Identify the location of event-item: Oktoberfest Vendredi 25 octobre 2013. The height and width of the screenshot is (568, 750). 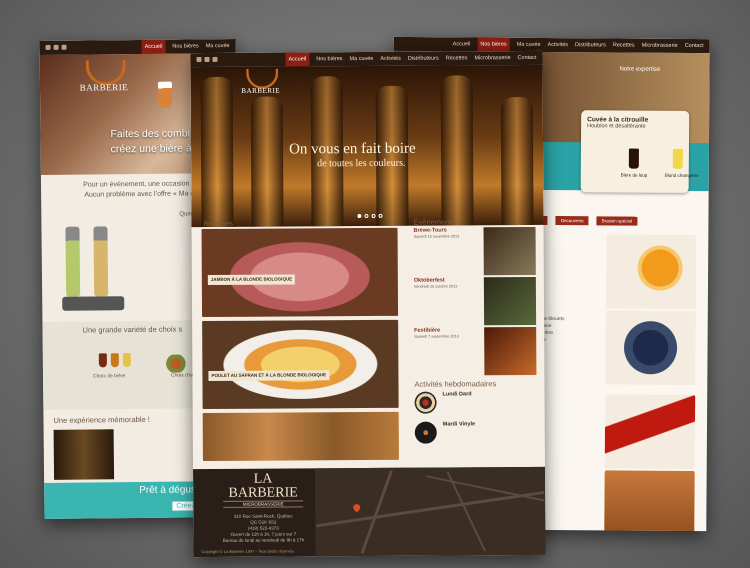
(475, 303).